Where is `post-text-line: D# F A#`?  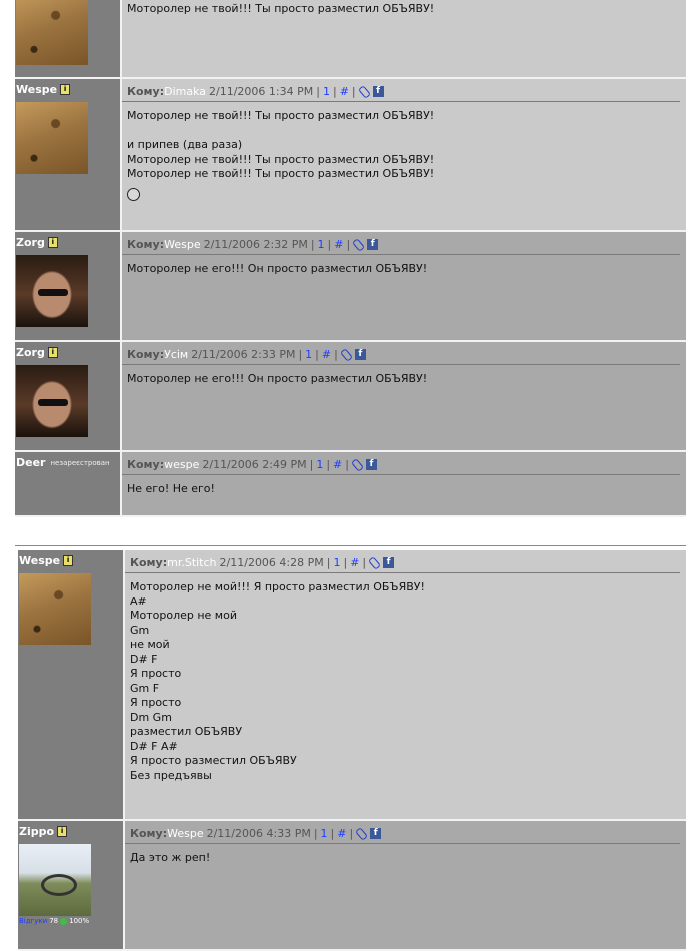 post-text-line: D# F A# is located at coordinates (154, 746).